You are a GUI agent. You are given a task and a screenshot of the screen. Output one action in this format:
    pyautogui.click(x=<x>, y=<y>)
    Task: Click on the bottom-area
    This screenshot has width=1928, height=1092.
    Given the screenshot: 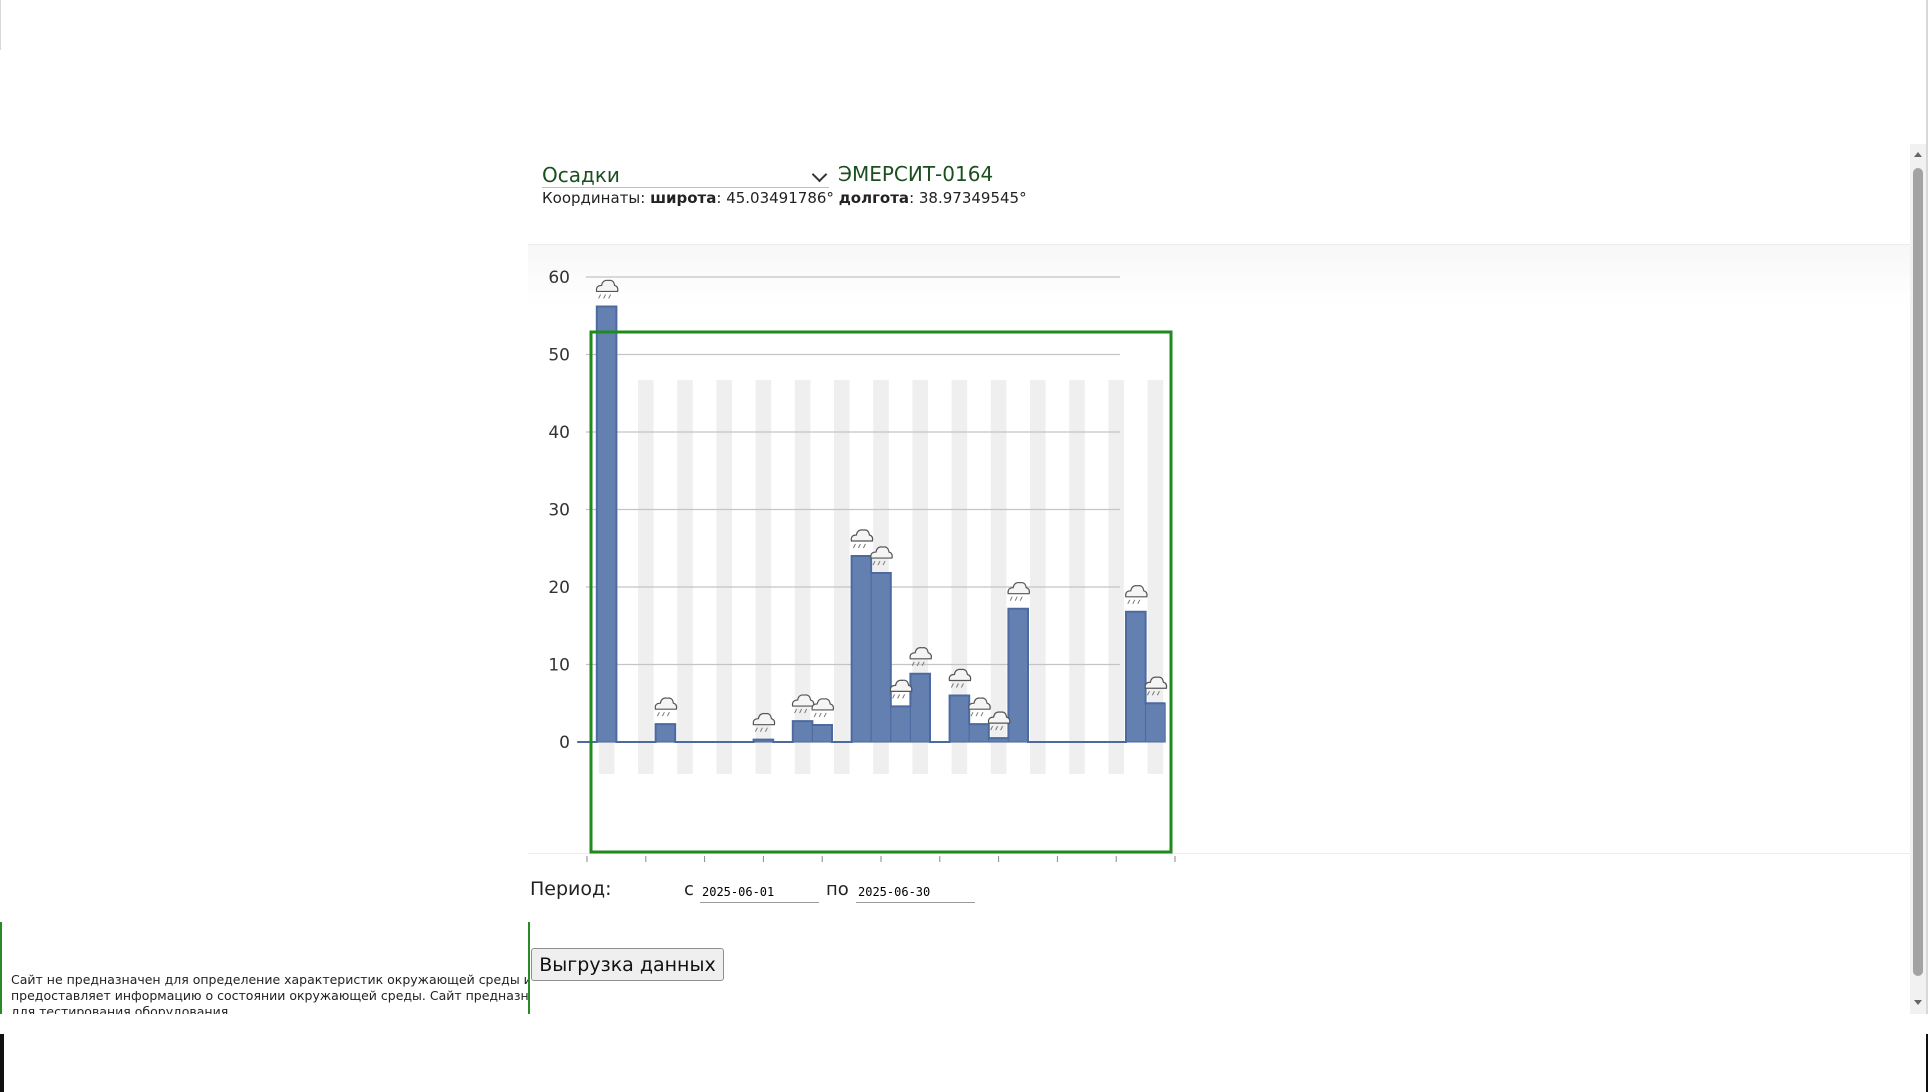 What is the action you would take?
    pyautogui.click(x=964, y=1053)
    